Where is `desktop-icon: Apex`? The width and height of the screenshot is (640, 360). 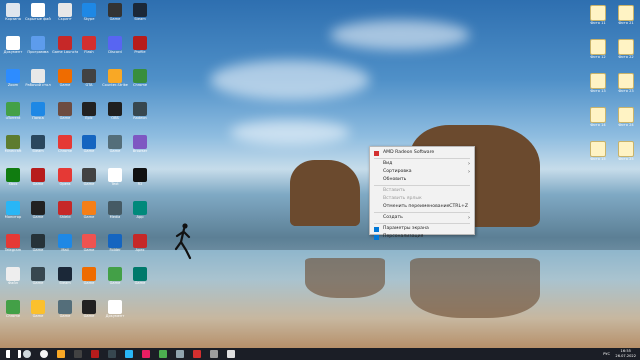 desktop-icon: Apex is located at coordinates (140, 249).